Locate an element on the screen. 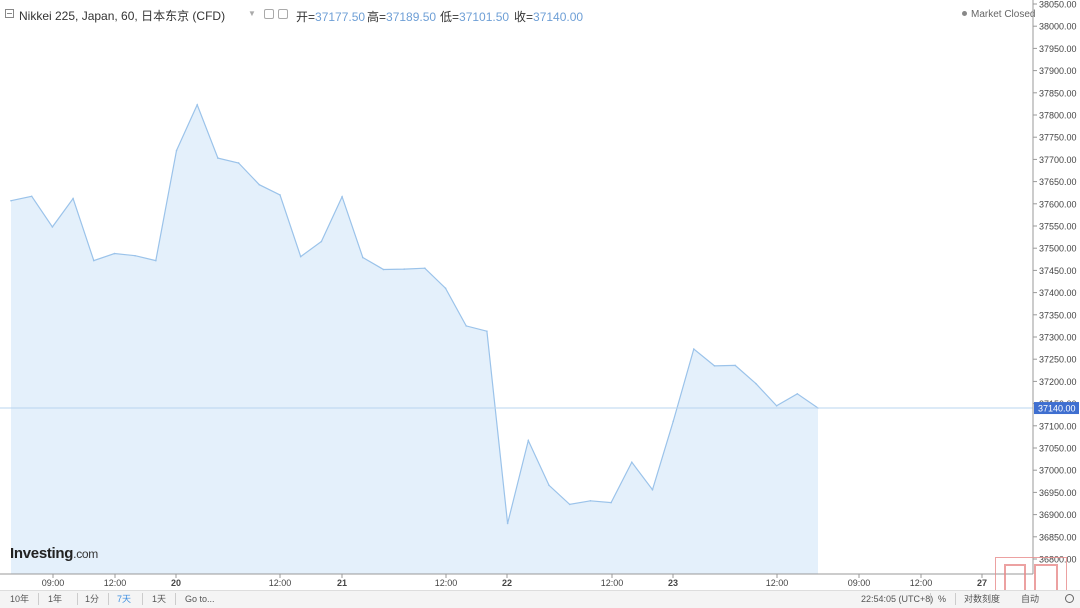  y-tick-label: 37550.00 is located at coordinates (1058, 227).